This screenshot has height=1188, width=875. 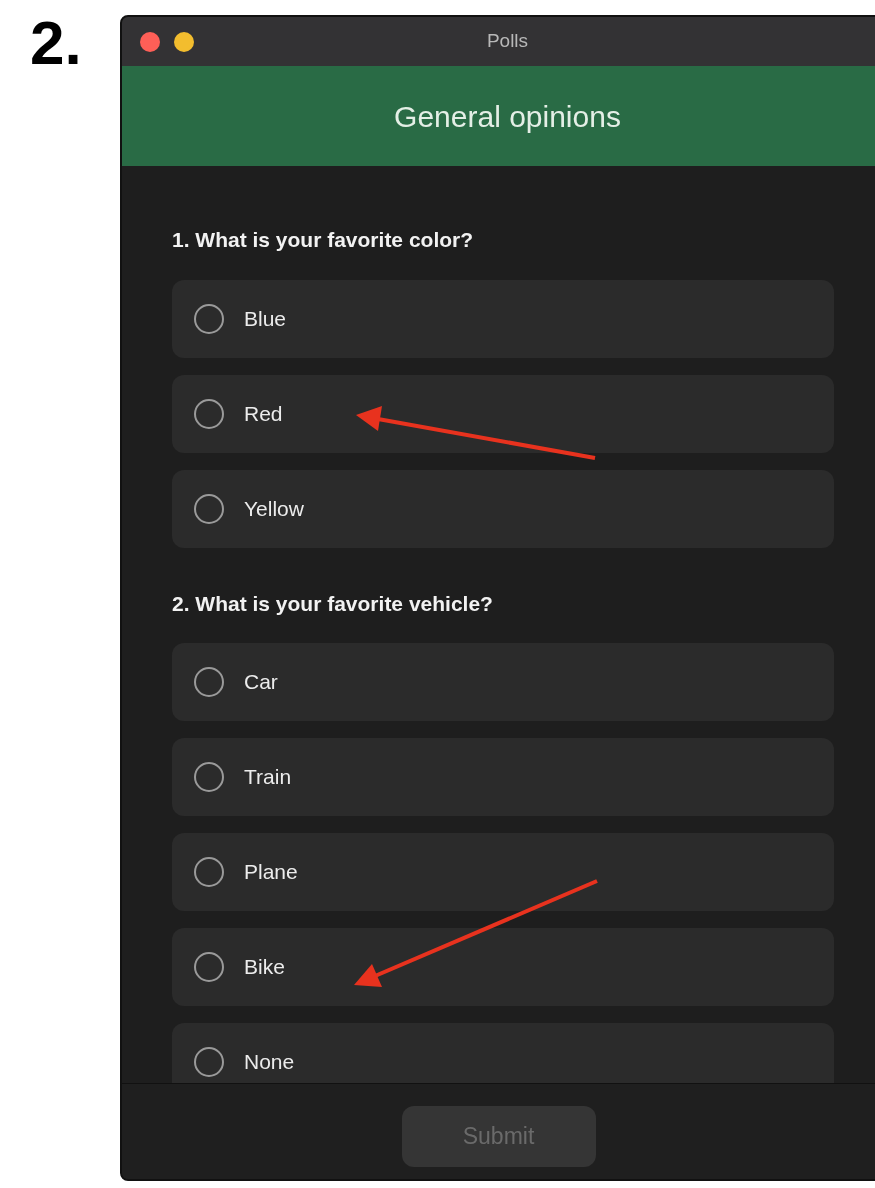 I want to click on step-number: 2., so click(x=56, y=43).